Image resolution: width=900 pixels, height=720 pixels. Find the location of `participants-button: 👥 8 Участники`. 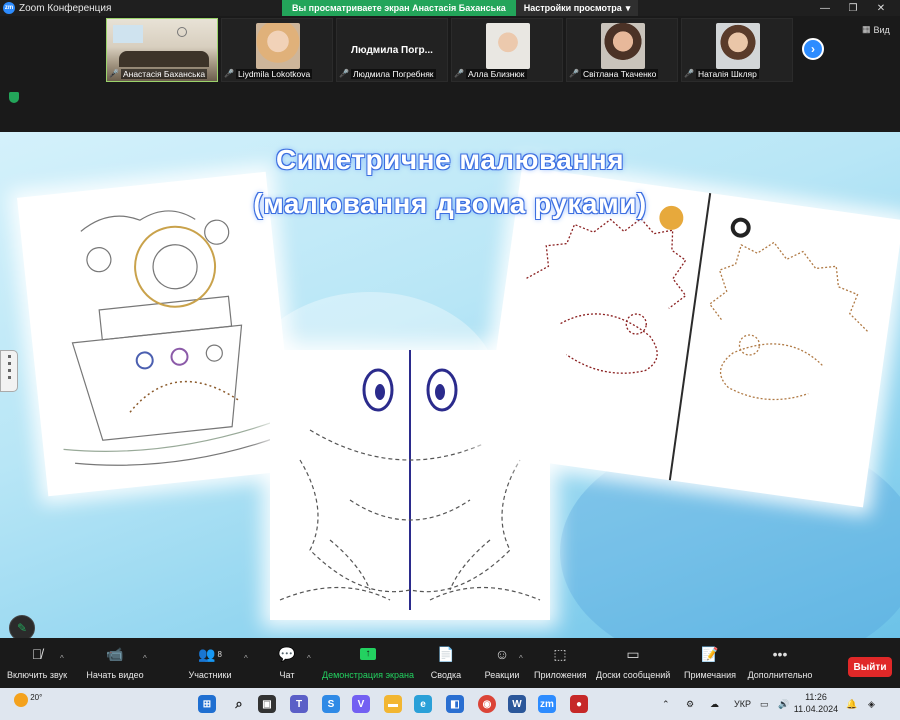

participants-button: 👥 8 Участники is located at coordinates (210, 662).